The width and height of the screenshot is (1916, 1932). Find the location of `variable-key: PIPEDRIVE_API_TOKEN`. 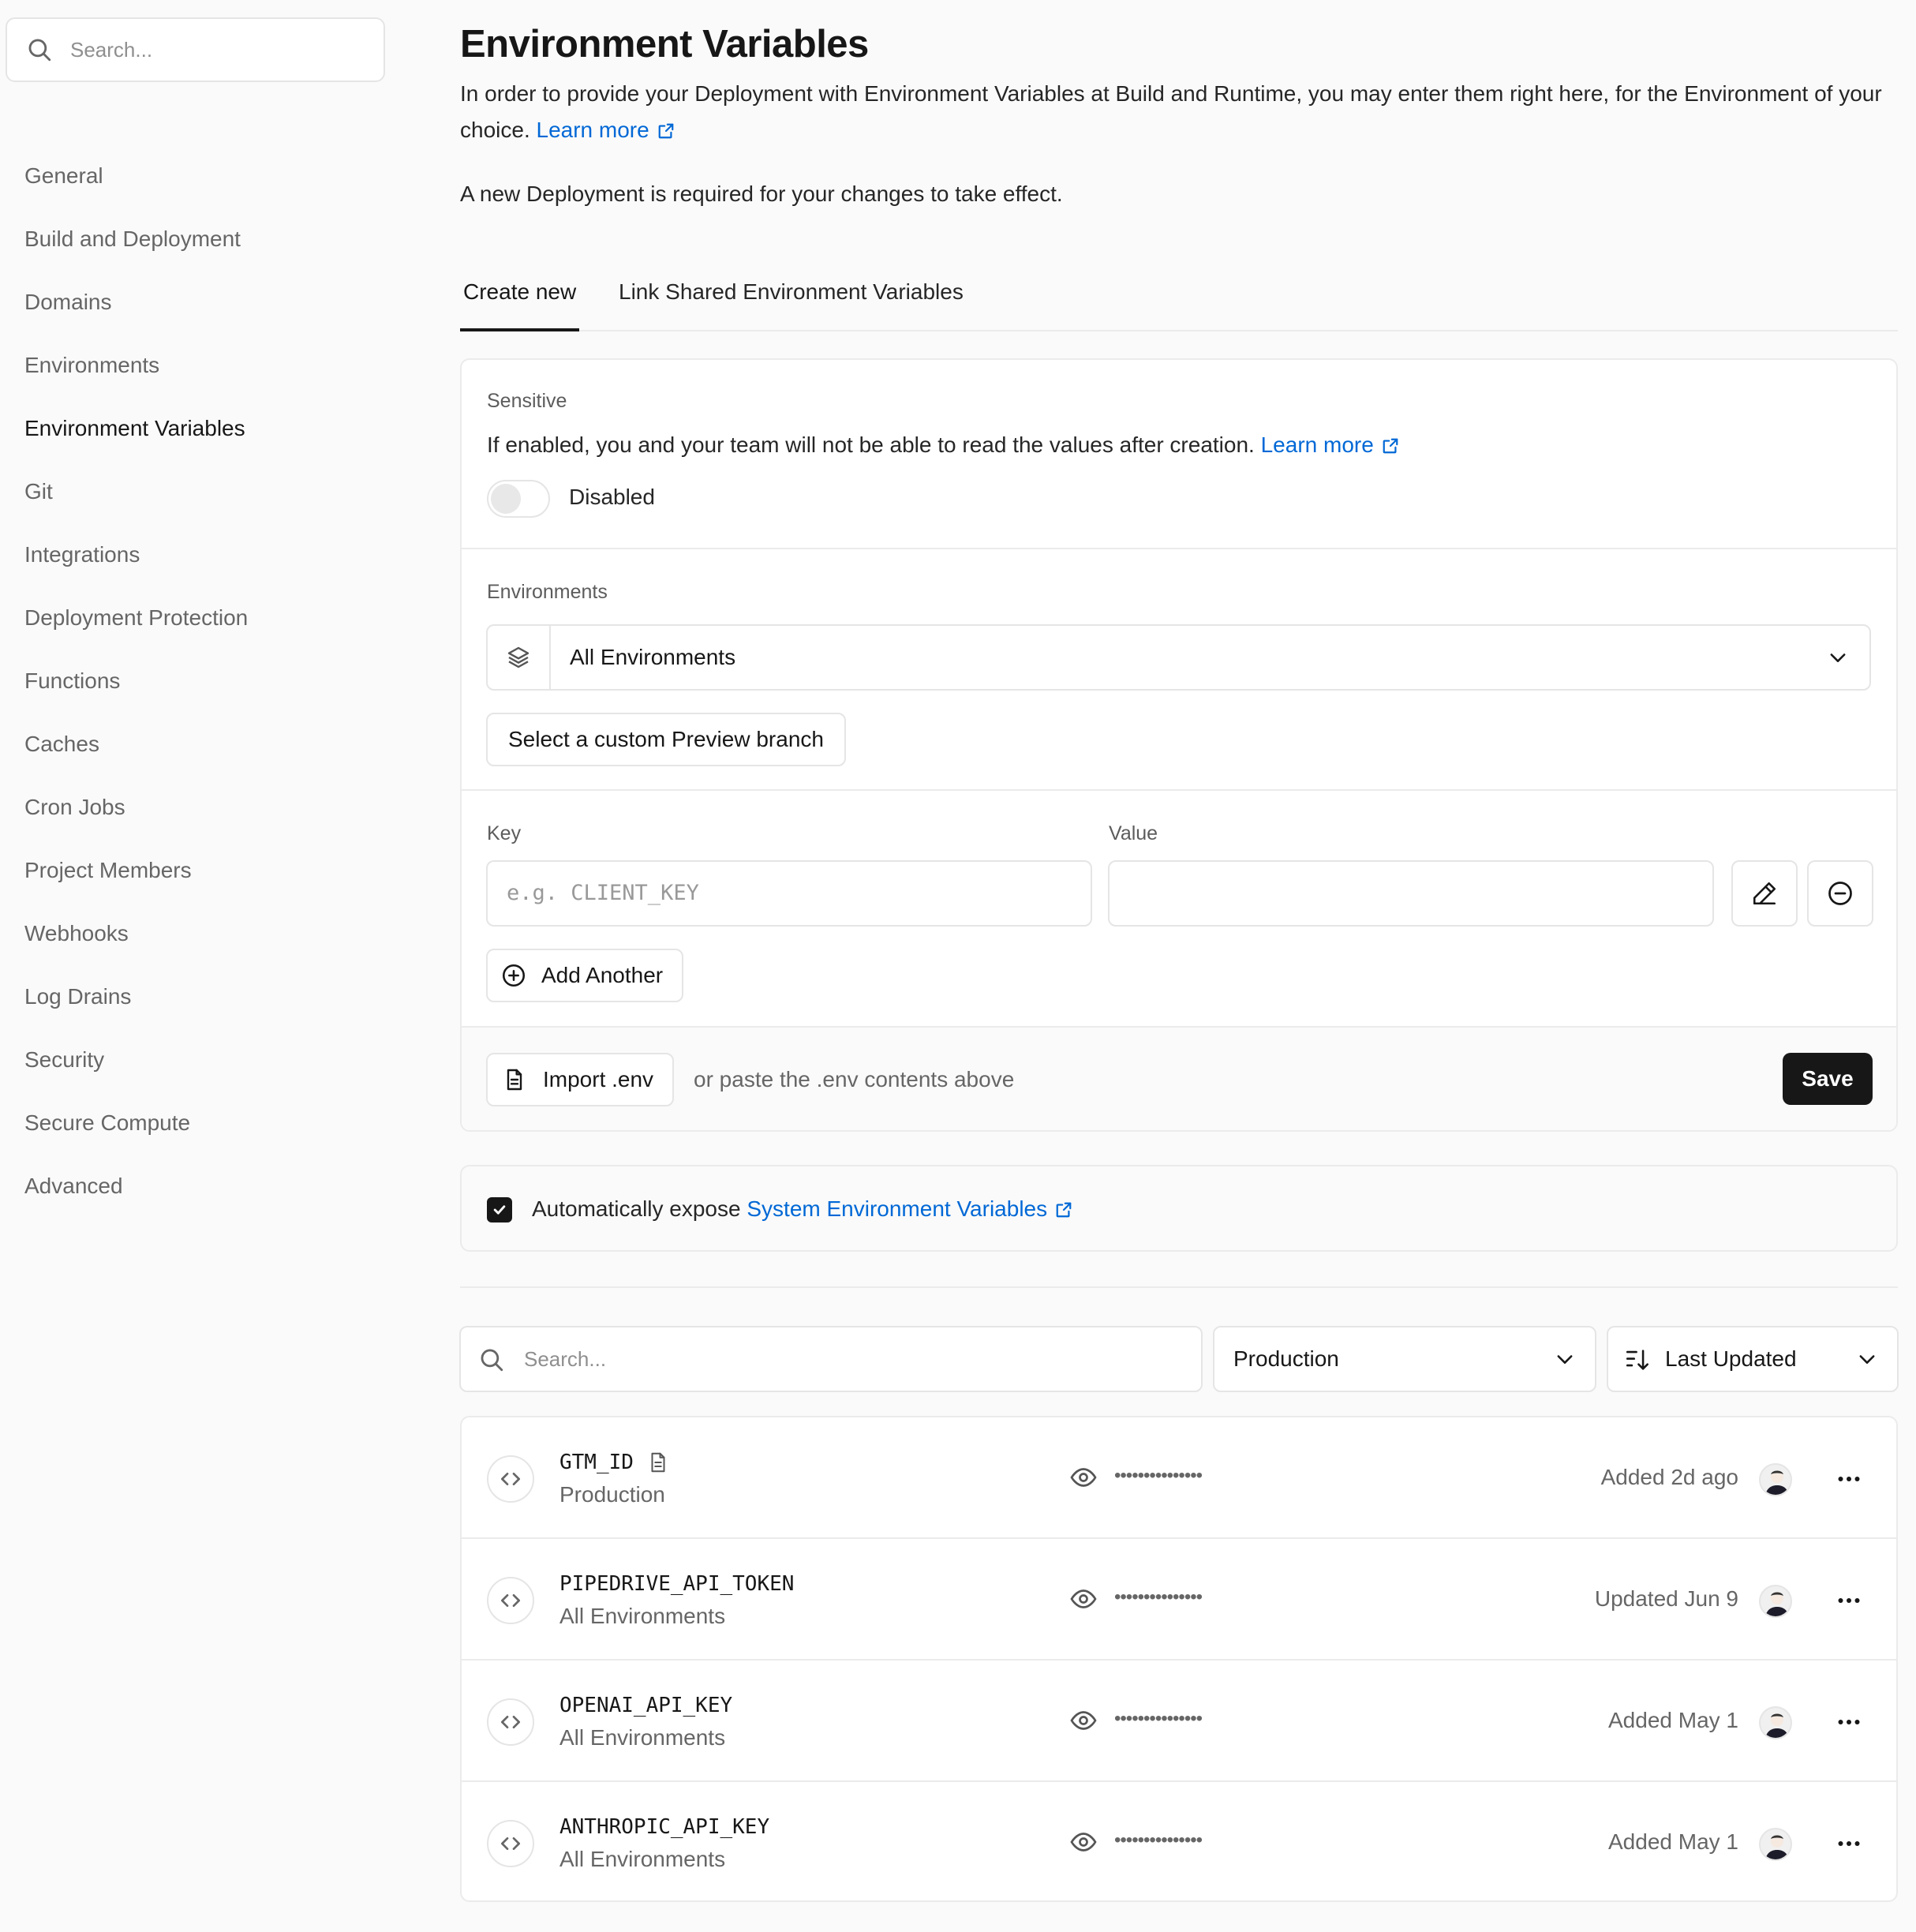

variable-key: PIPEDRIVE_API_TOKEN is located at coordinates (677, 1584).